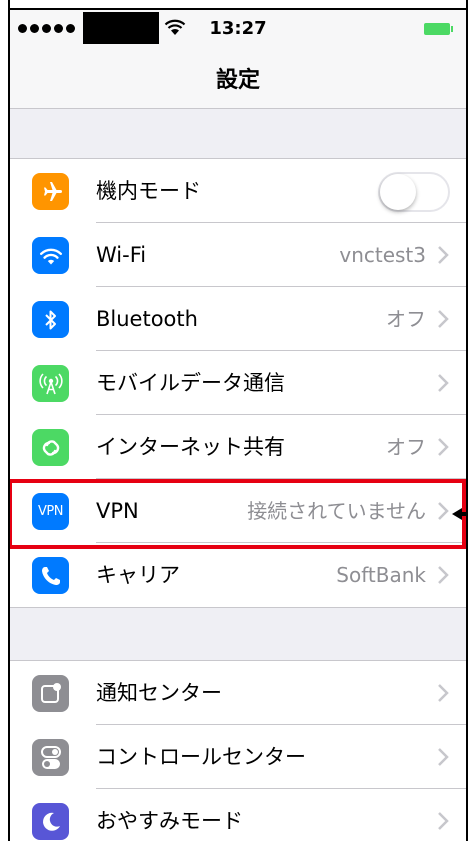 This screenshot has width=476, height=841. I want to click on battery-icon, so click(439, 29).